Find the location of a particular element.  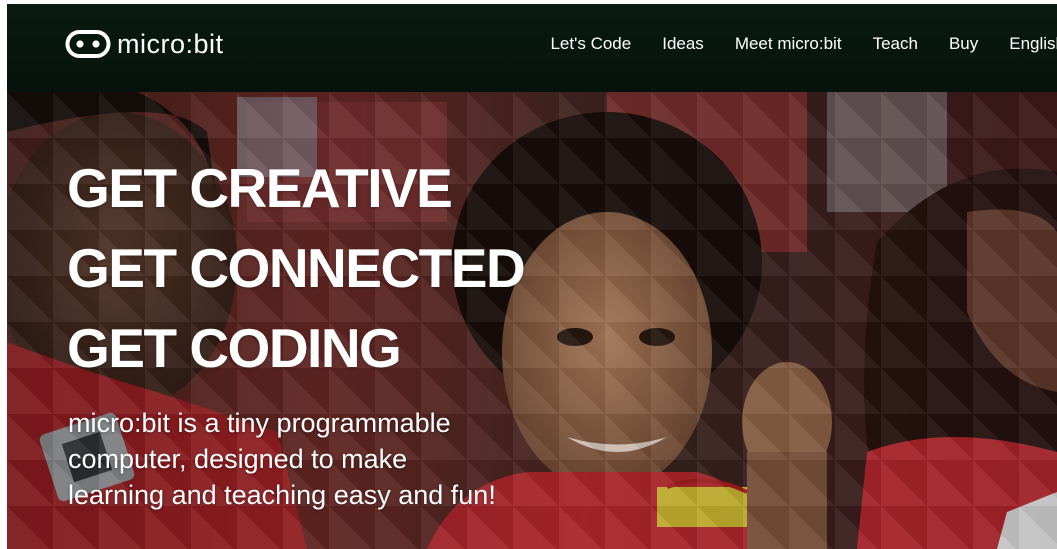

nav-teach: Teach is located at coordinates (895, 44).